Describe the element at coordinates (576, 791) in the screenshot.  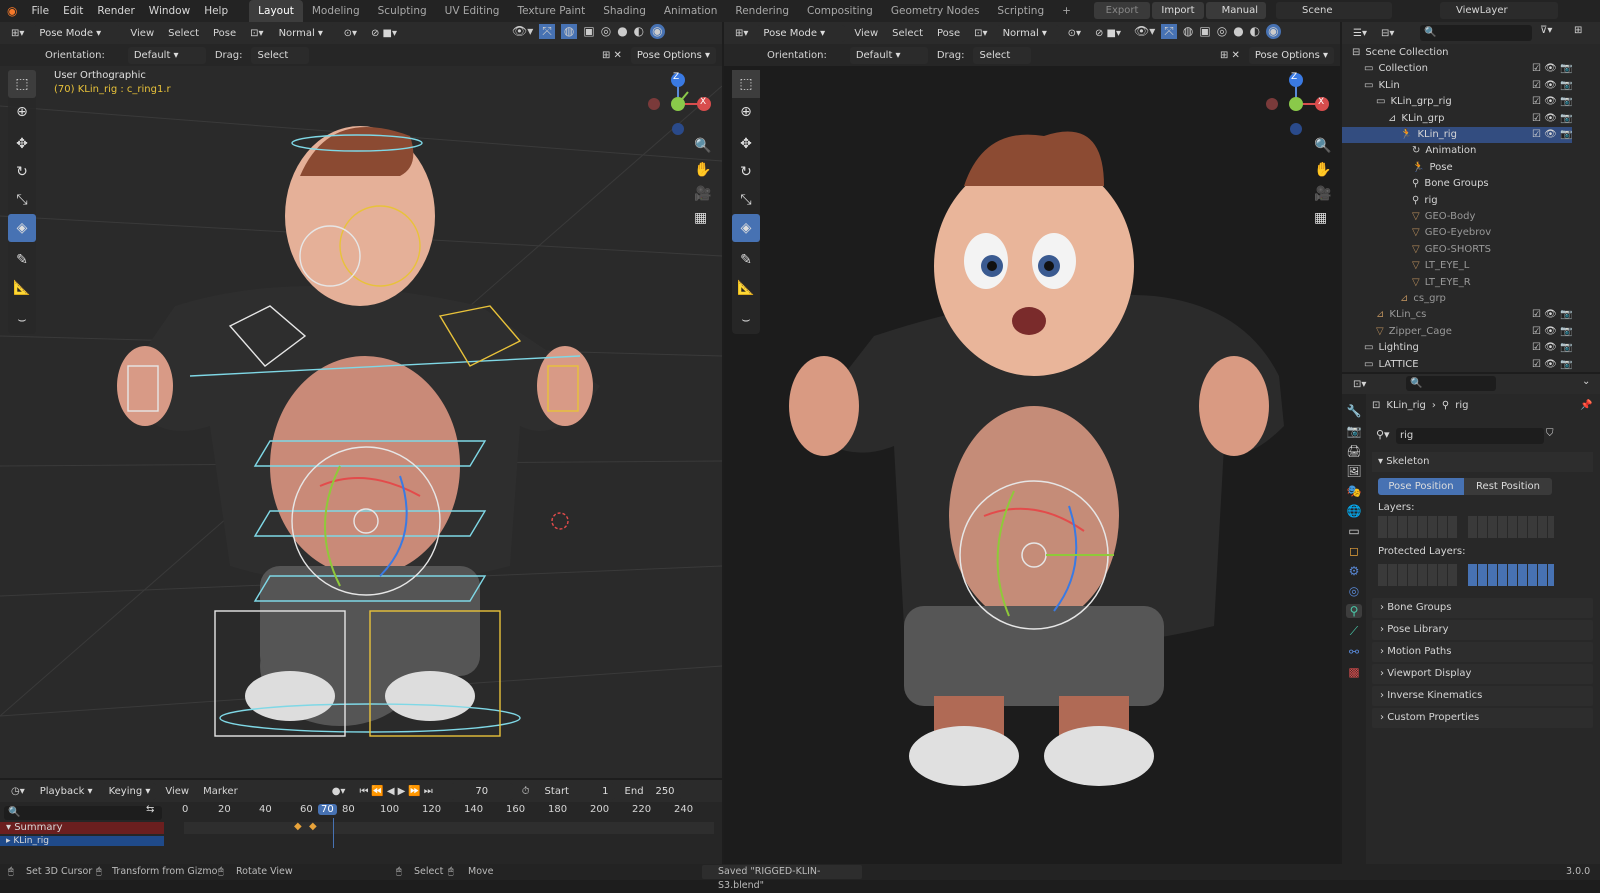
I see `start-frame-field: Start 1` at that location.